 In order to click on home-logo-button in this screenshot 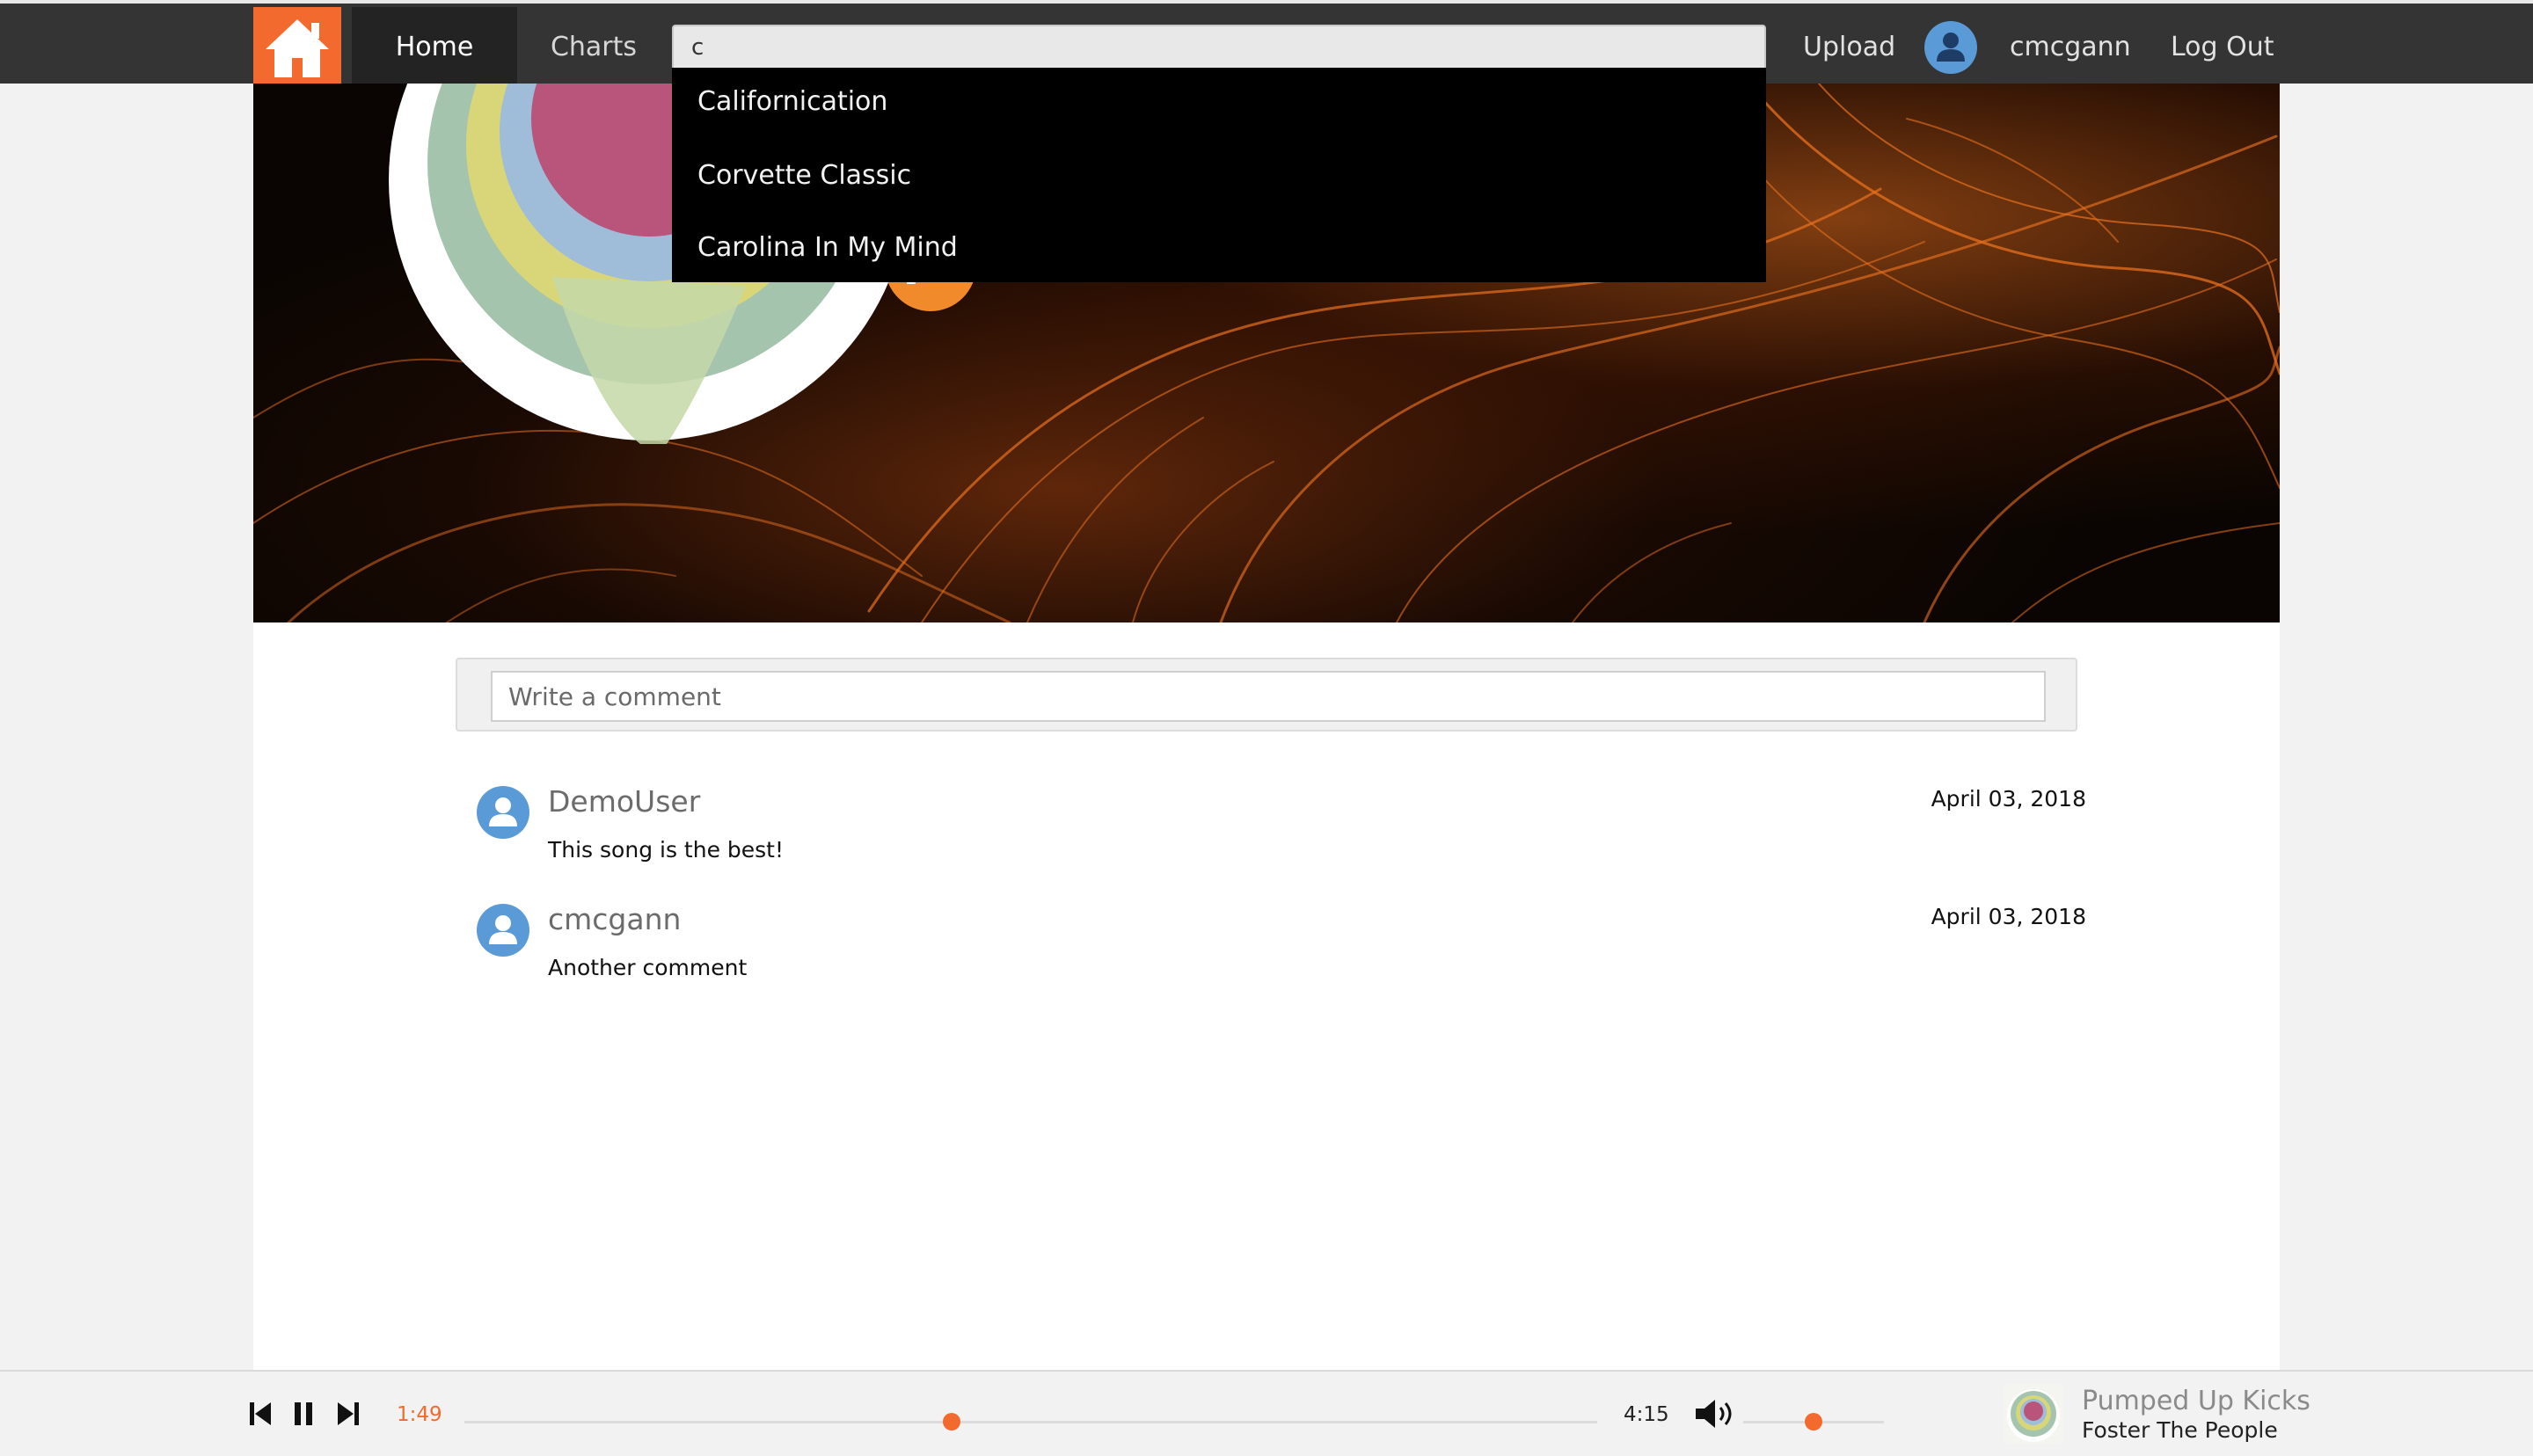, I will do `click(297, 47)`.